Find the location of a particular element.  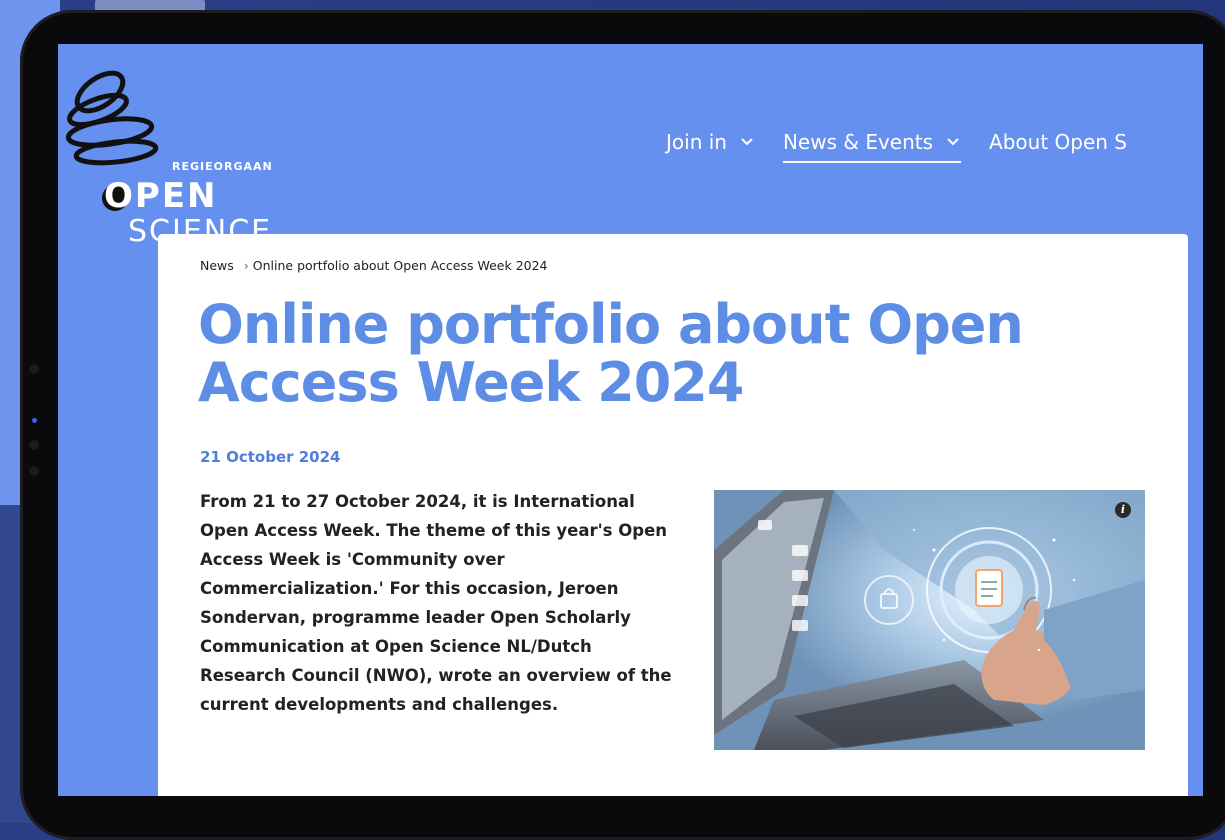

logo-subtitle: REGIEORGAAN is located at coordinates (222, 166).